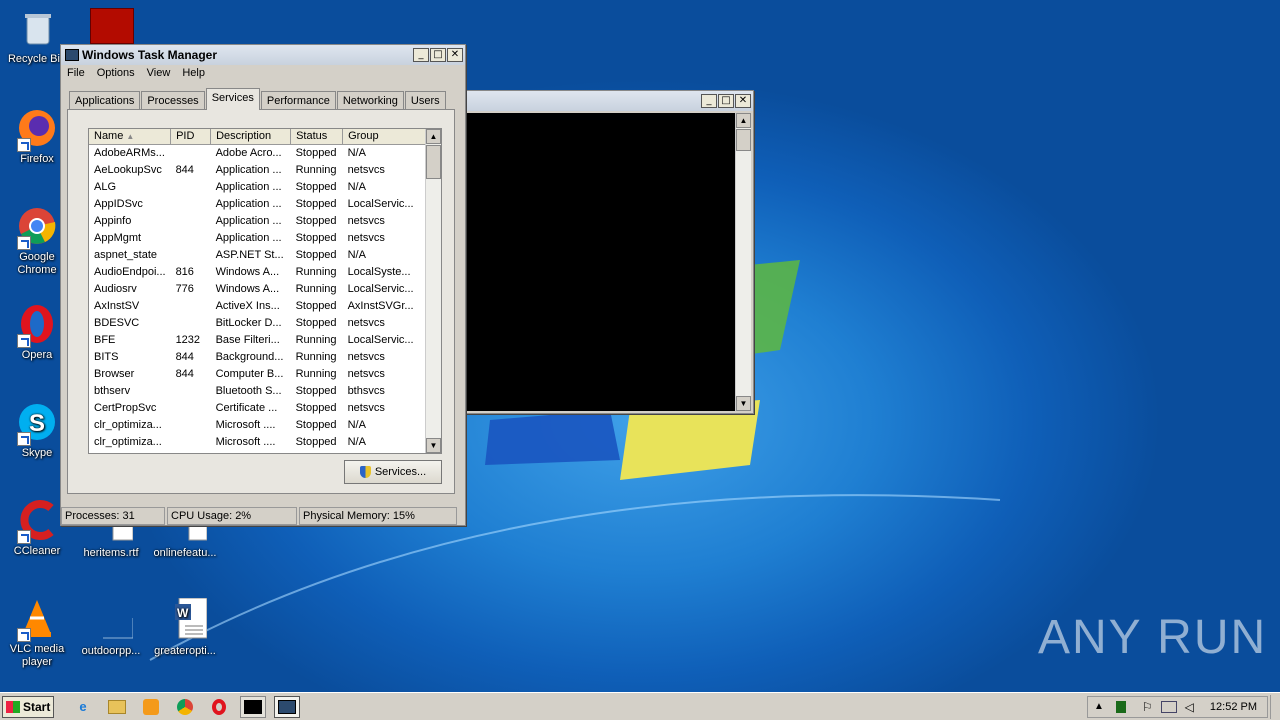 The height and width of the screenshot is (720, 1280). What do you see at coordinates (130, 137) in the screenshot?
I see `column-header-name: Name ▲` at bounding box center [130, 137].